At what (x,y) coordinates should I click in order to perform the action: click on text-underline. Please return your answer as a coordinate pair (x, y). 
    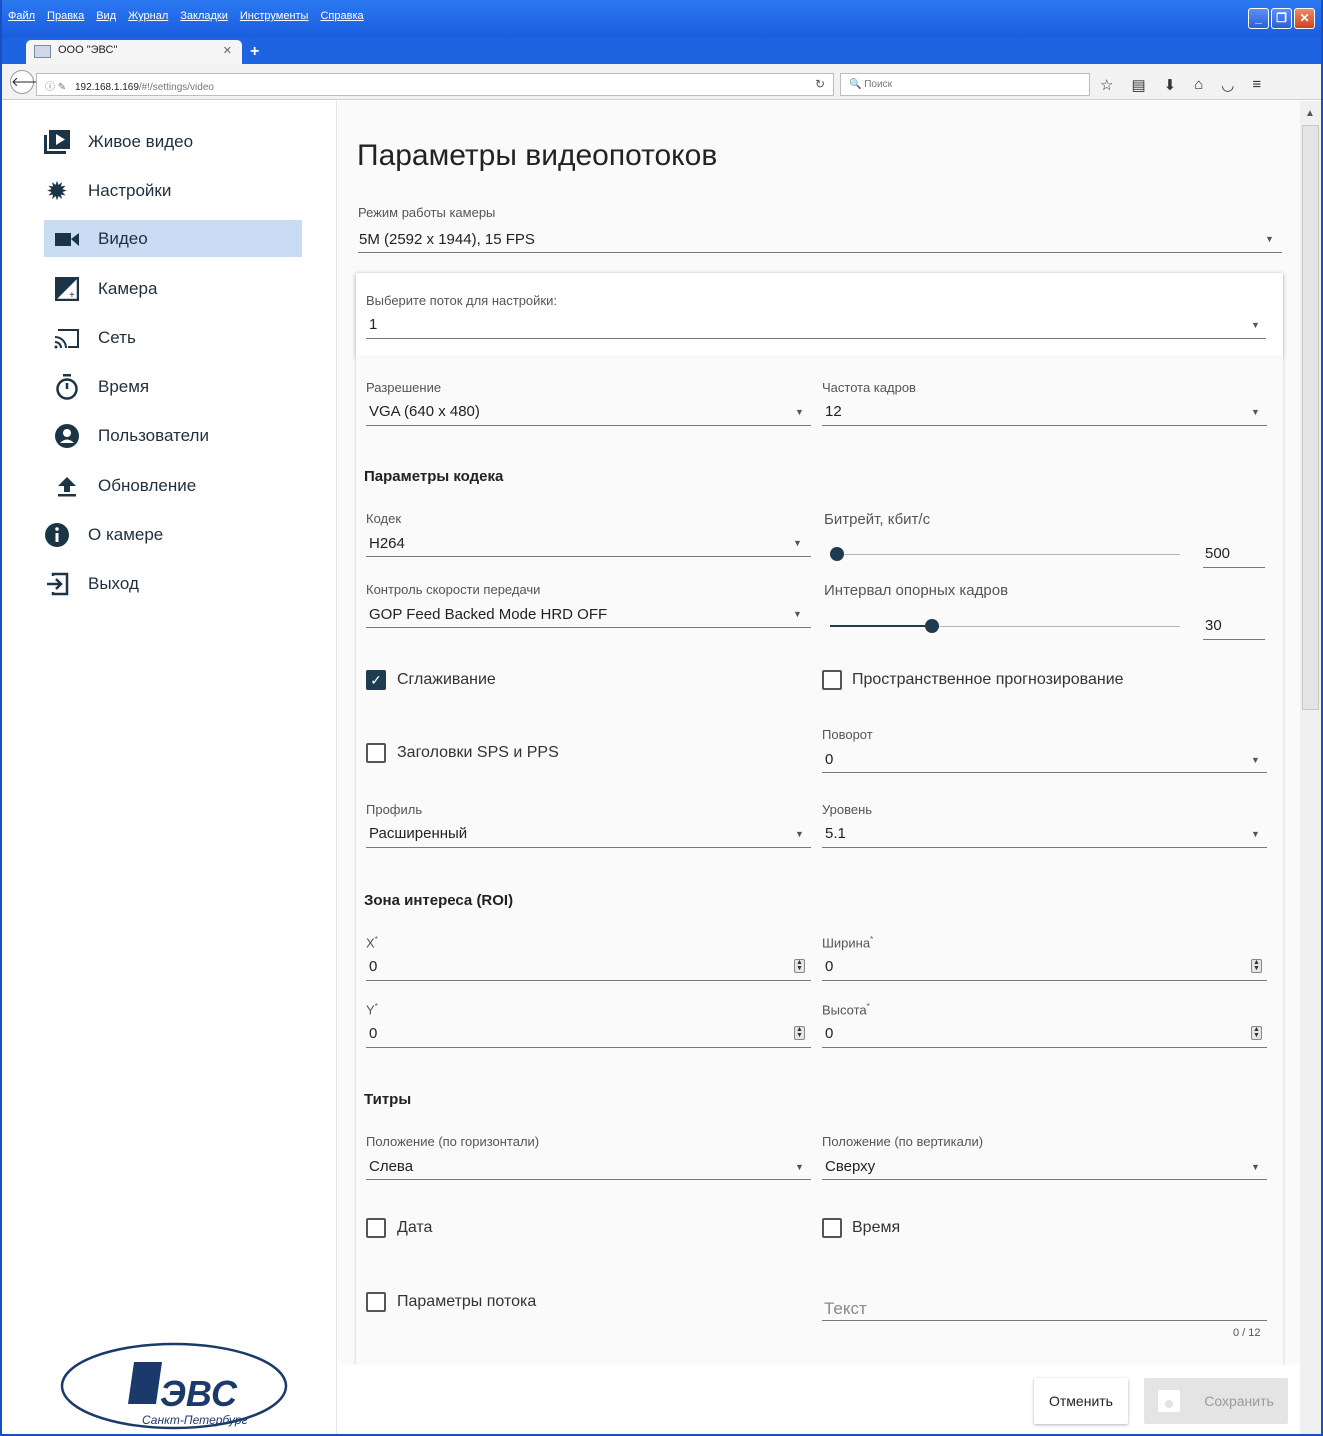
    Looking at the image, I should click on (1044, 1320).